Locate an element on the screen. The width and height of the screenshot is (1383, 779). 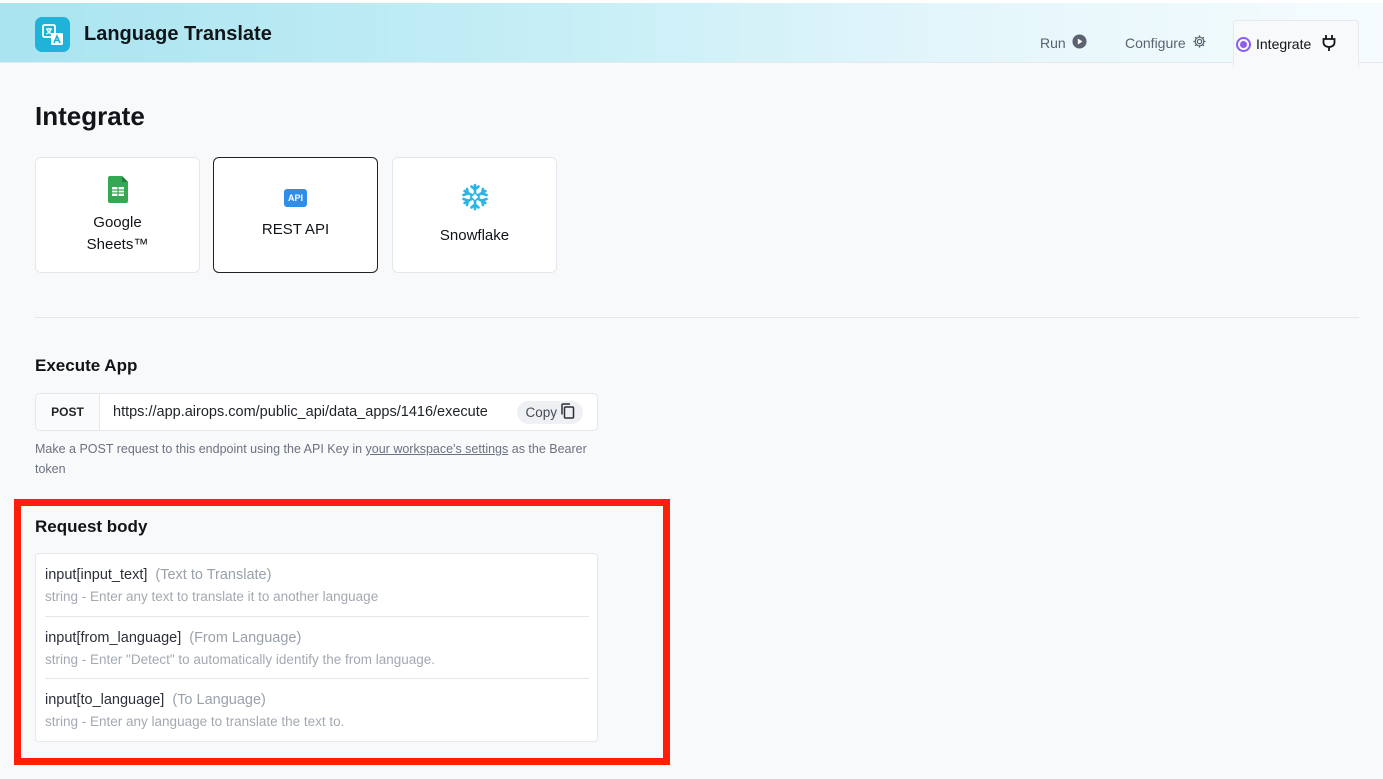
radio-selected-icon is located at coordinates (1243, 44).